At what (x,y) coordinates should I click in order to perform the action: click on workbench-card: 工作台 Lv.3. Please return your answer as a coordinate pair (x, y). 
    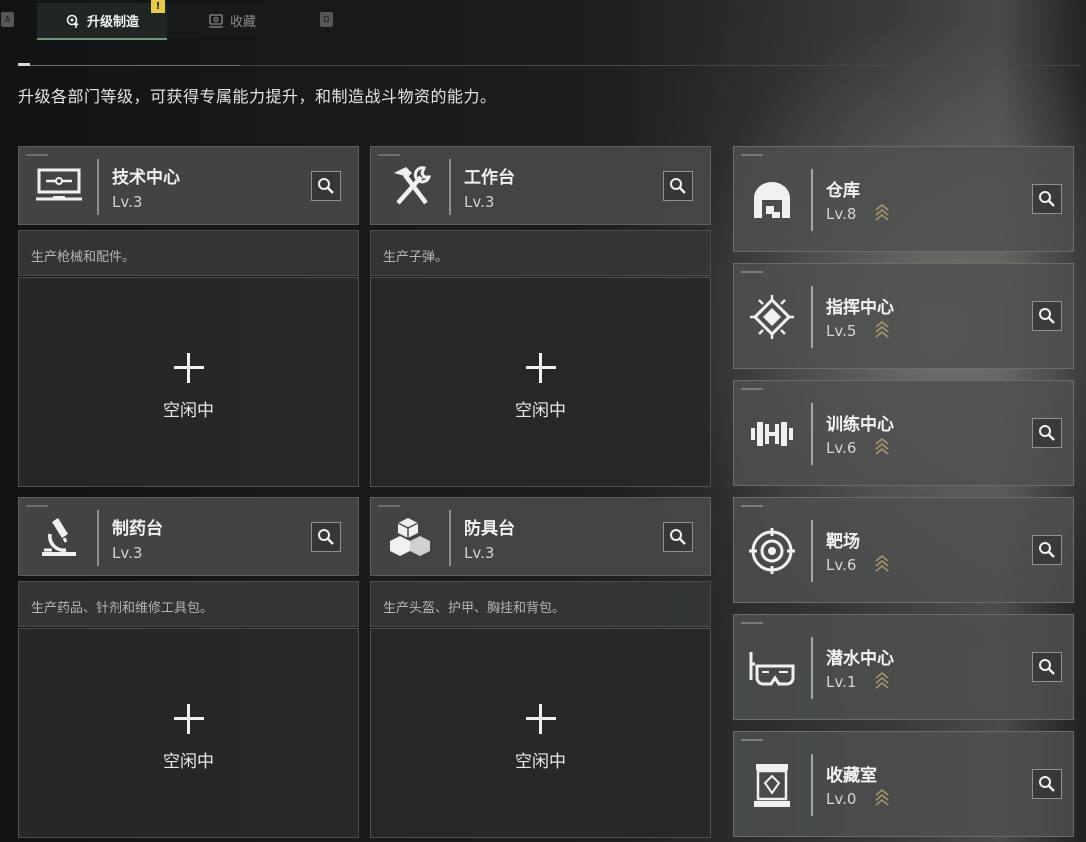
    Looking at the image, I should click on (540, 185).